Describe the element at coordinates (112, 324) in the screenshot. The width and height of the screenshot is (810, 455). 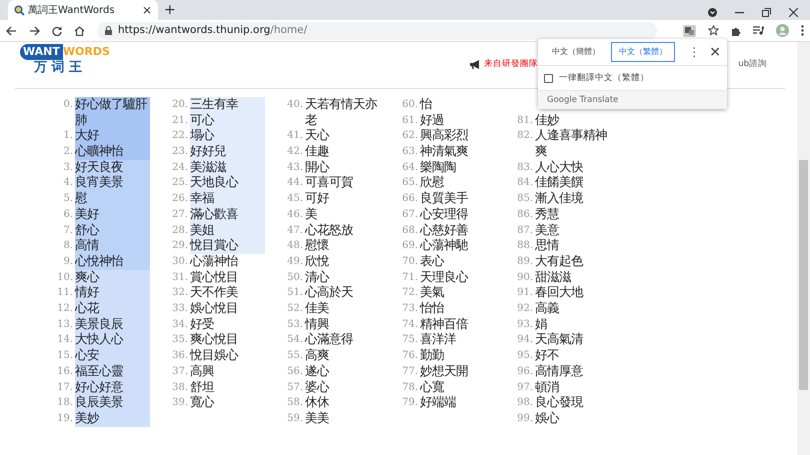
I see `result-word: 美景良辰` at that location.